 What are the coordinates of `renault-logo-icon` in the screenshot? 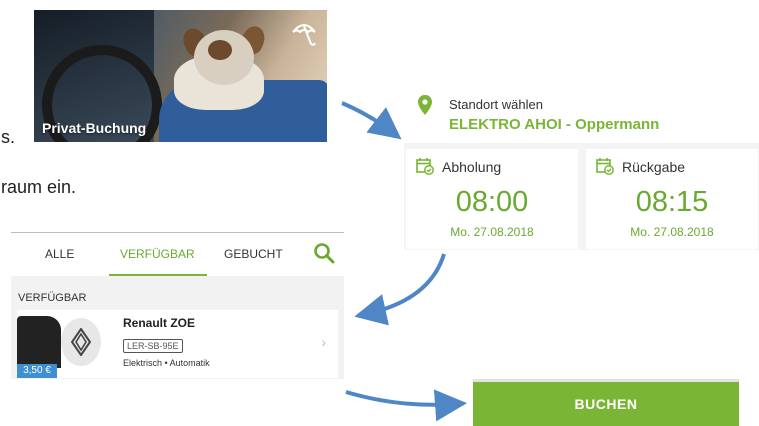 It's located at (81, 342).